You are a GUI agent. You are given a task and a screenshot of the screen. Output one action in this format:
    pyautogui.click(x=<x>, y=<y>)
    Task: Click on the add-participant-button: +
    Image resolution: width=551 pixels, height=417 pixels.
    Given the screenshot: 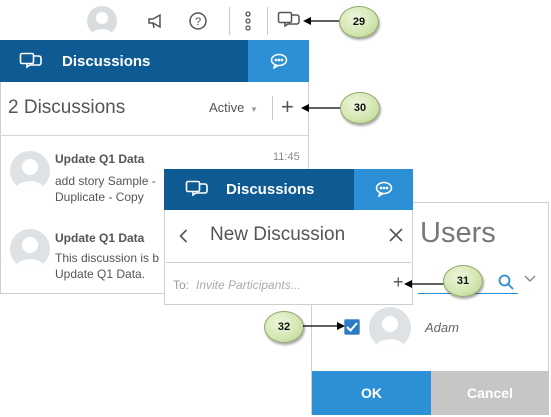 What is the action you would take?
    pyautogui.click(x=398, y=282)
    